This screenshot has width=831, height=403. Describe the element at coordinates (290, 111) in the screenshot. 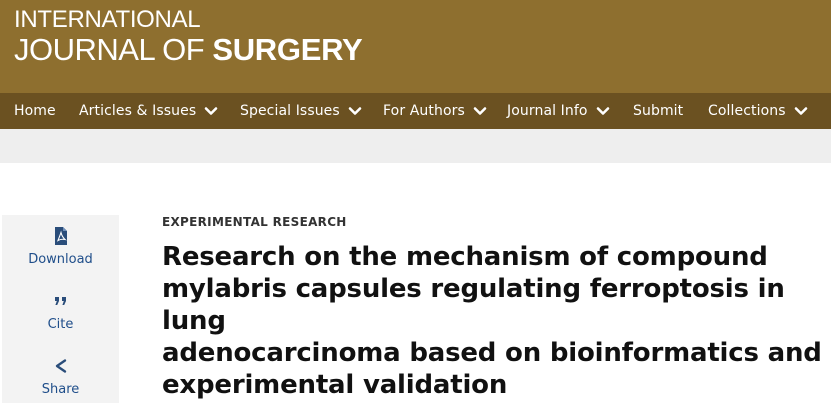

I see `nav-item-label: Special Issues` at that location.